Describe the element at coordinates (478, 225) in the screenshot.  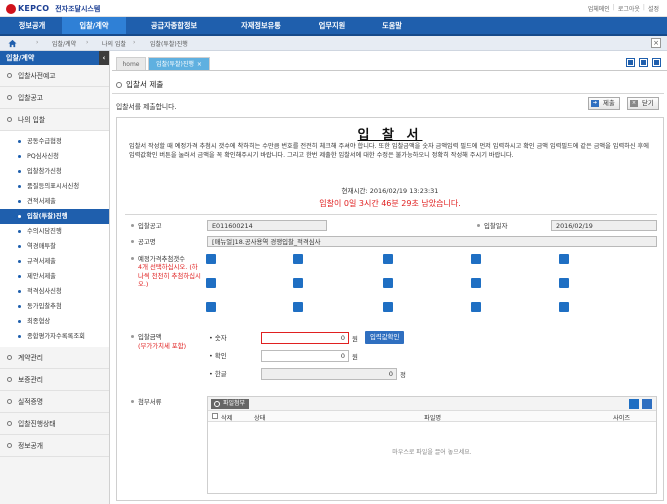
I see `label-bullet-icon` at that location.